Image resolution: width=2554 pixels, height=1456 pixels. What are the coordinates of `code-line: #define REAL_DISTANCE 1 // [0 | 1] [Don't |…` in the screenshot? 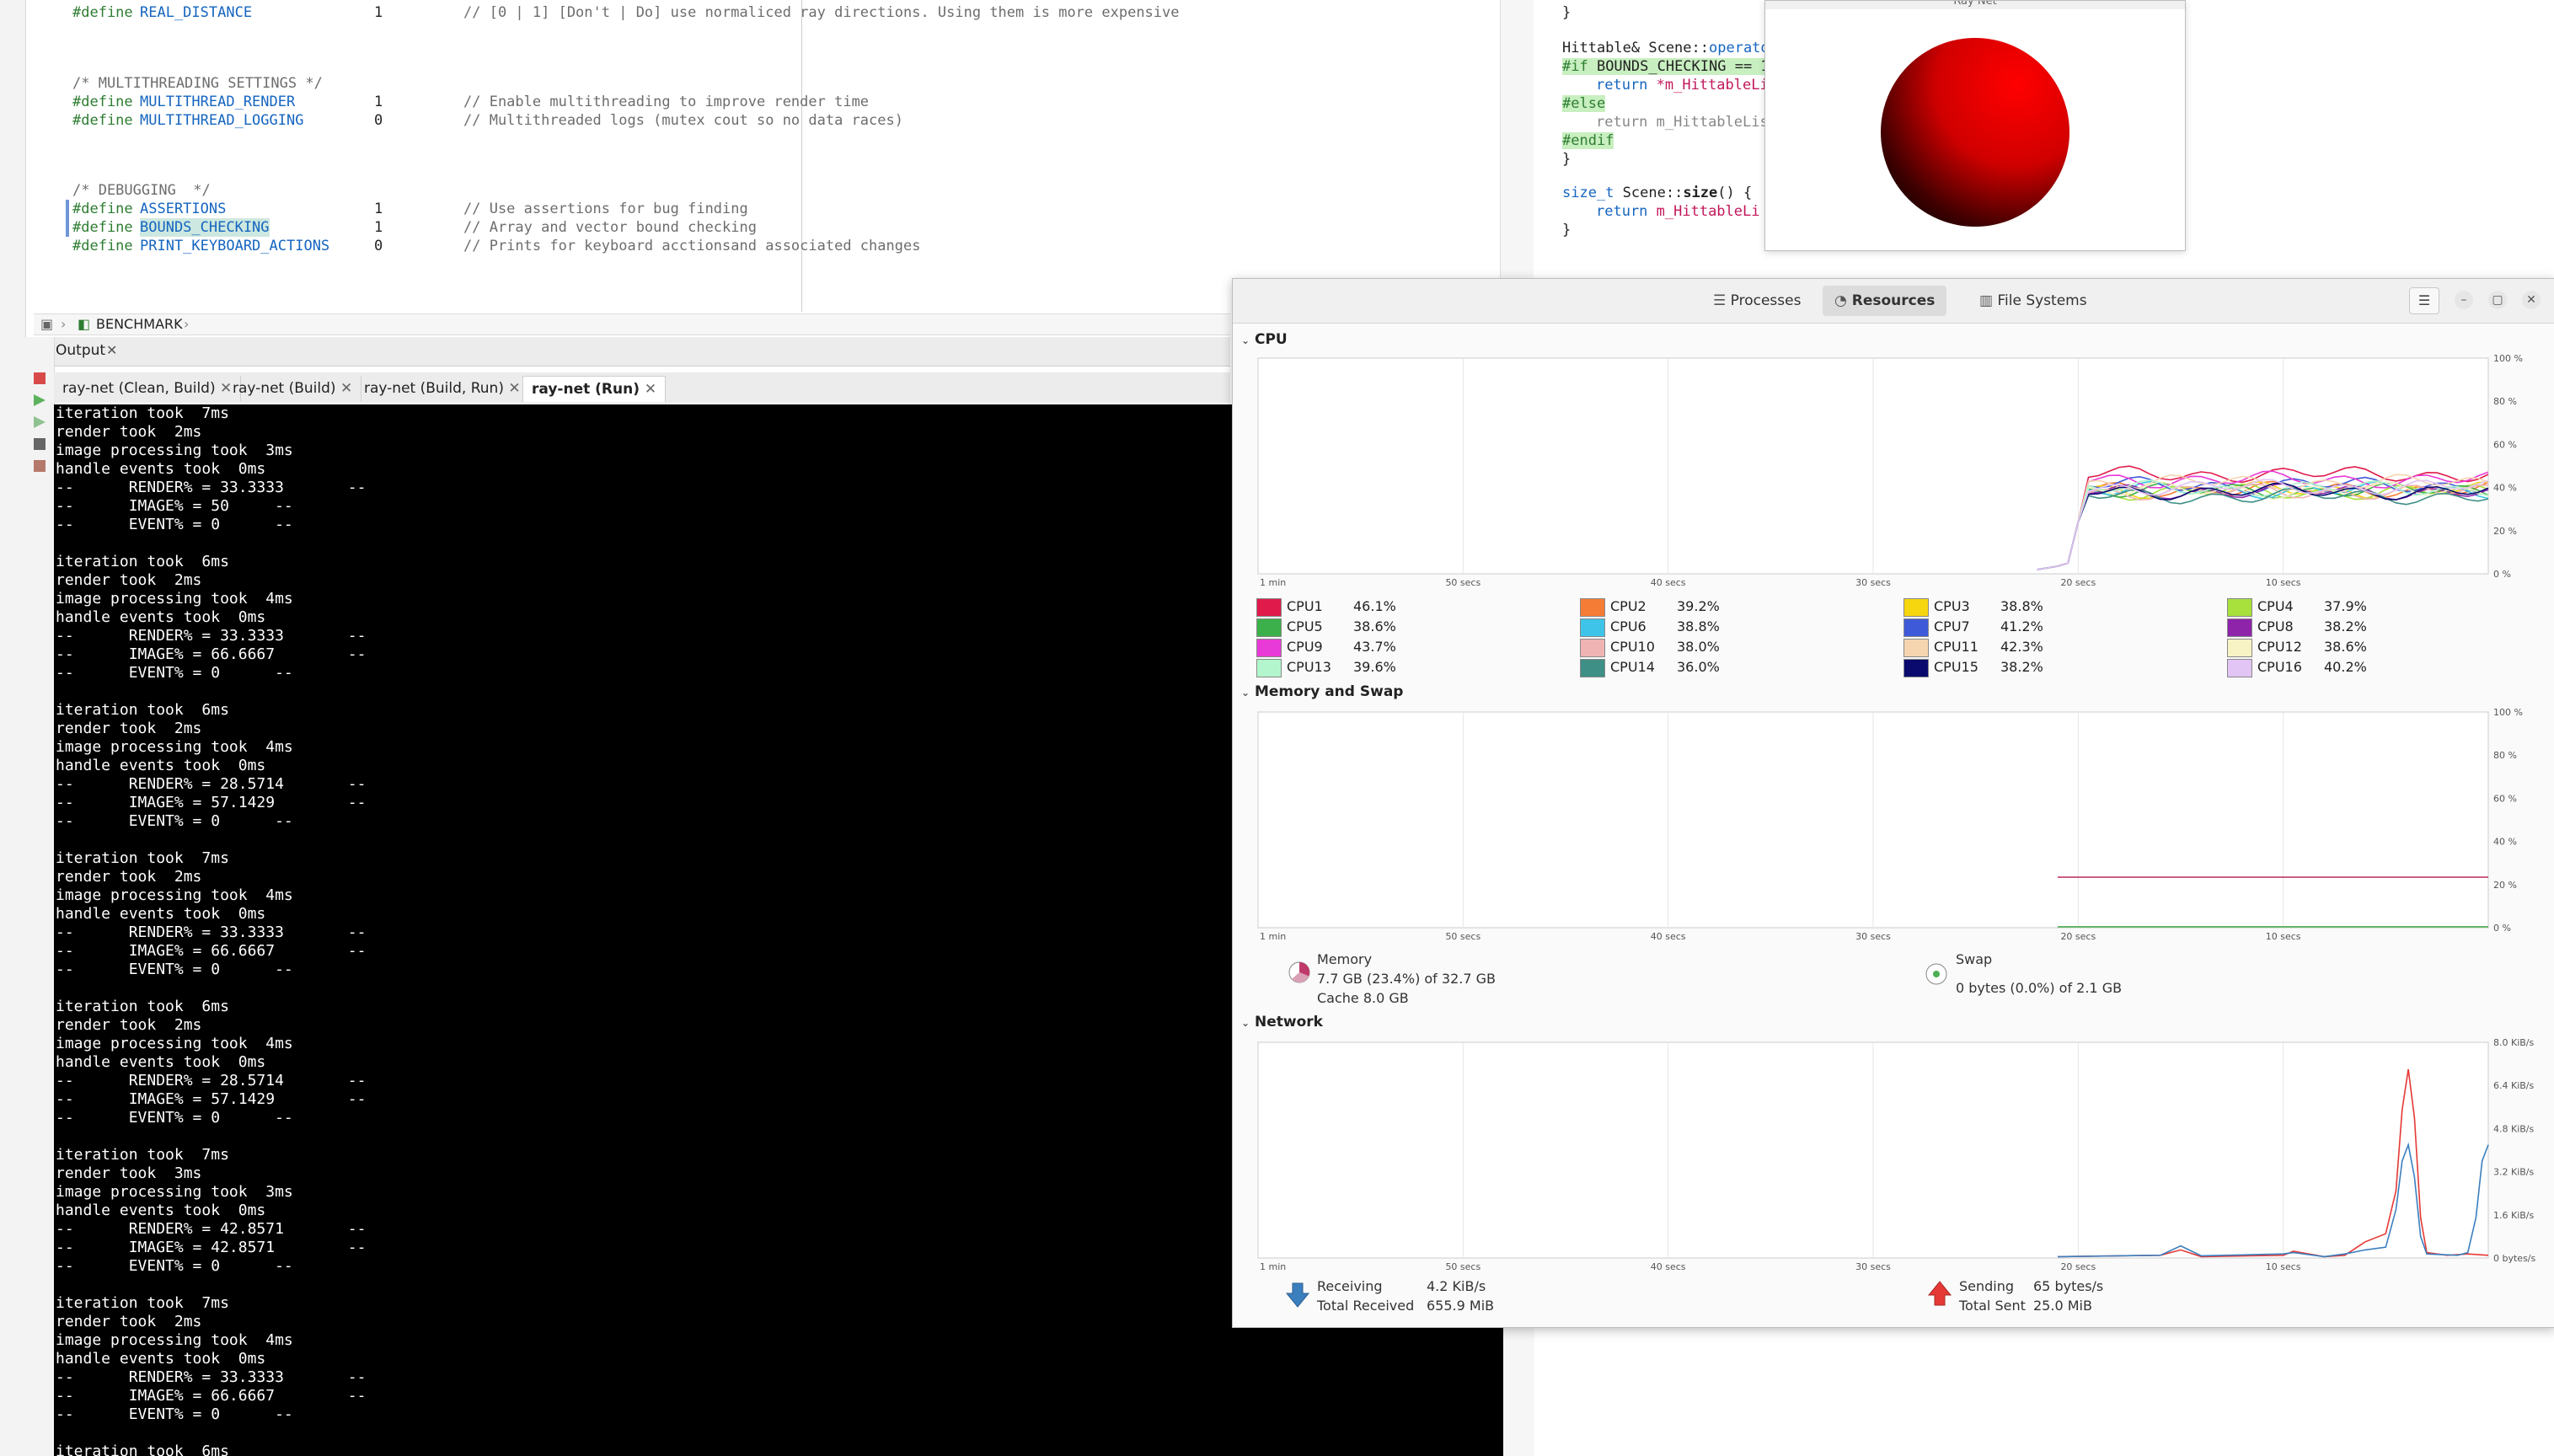 It's located at (626, 12).